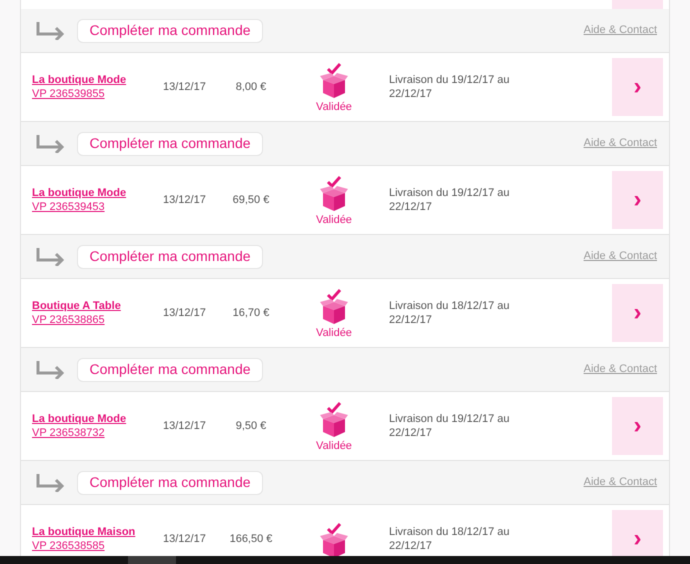  What do you see at coordinates (88, 532) in the screenshot?
I see `shop-link: La boutique Maison` at bounding box center [88, 532].